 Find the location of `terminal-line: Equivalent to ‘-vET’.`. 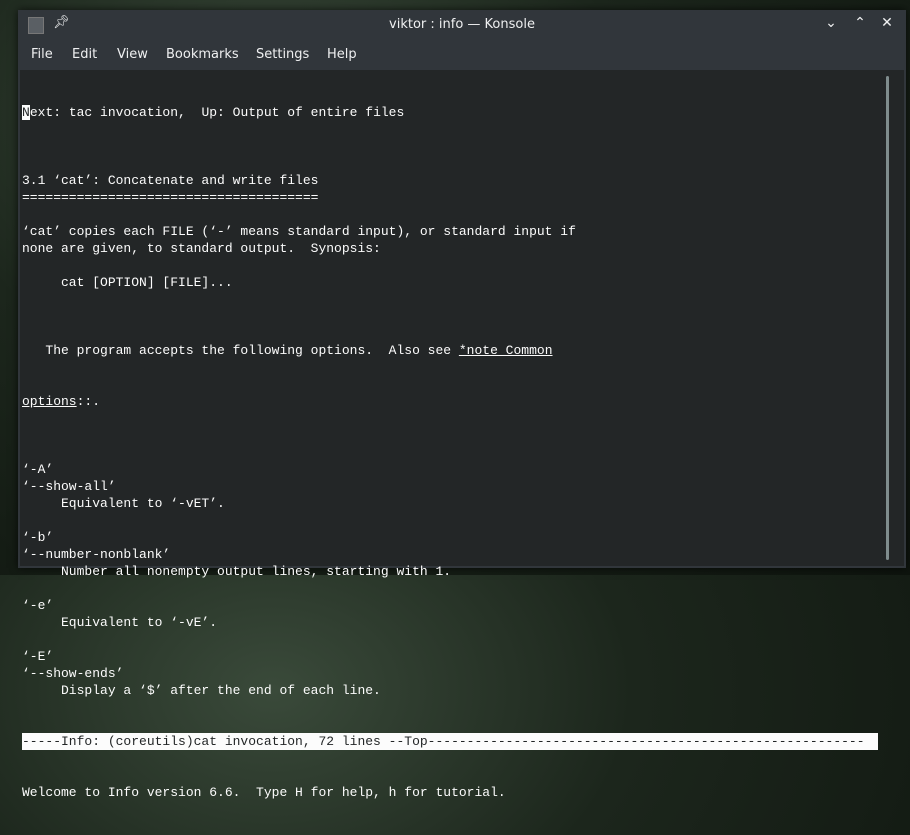

terminal-line: Equivalent to ‘-vET’. is located at coordinates (123, 503).